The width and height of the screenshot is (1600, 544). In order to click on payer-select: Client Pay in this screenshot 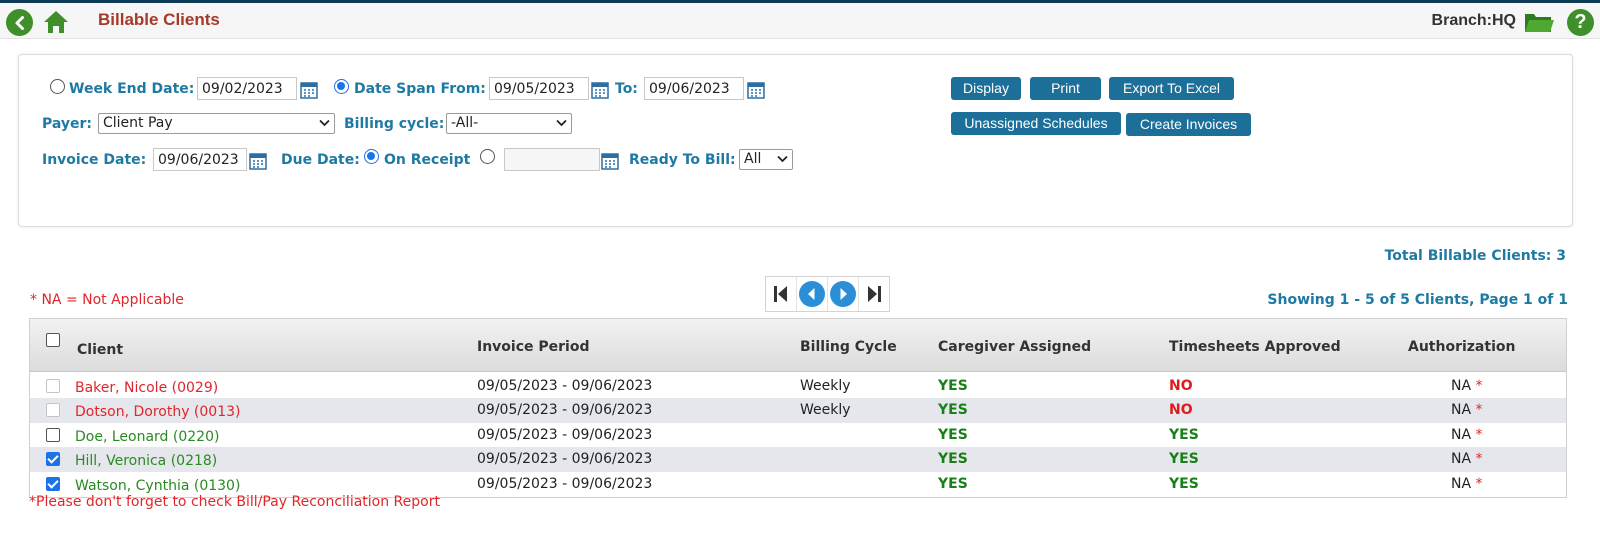, I will do `click(216, 123)`.